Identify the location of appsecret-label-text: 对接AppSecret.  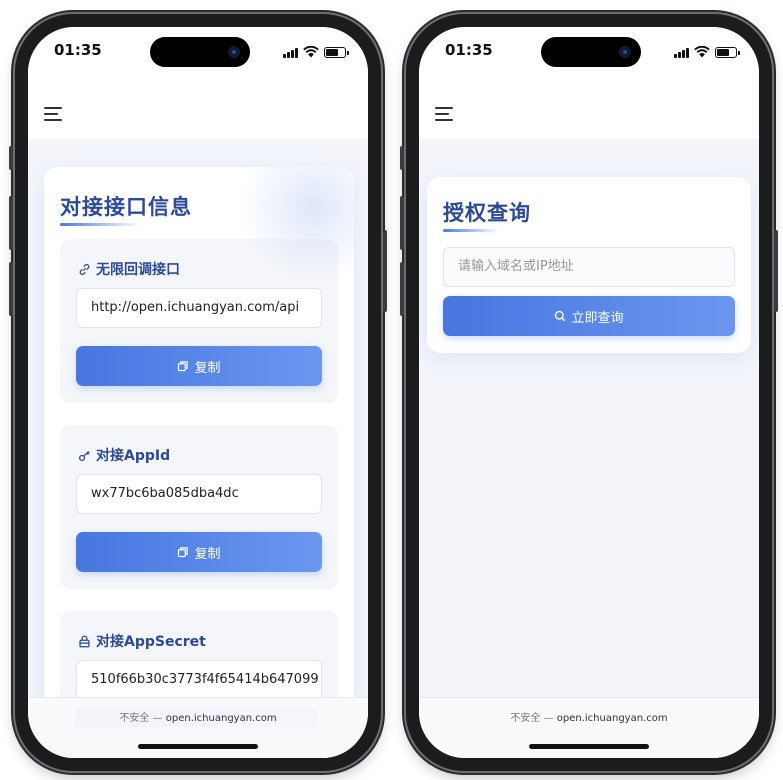
(151, 642).